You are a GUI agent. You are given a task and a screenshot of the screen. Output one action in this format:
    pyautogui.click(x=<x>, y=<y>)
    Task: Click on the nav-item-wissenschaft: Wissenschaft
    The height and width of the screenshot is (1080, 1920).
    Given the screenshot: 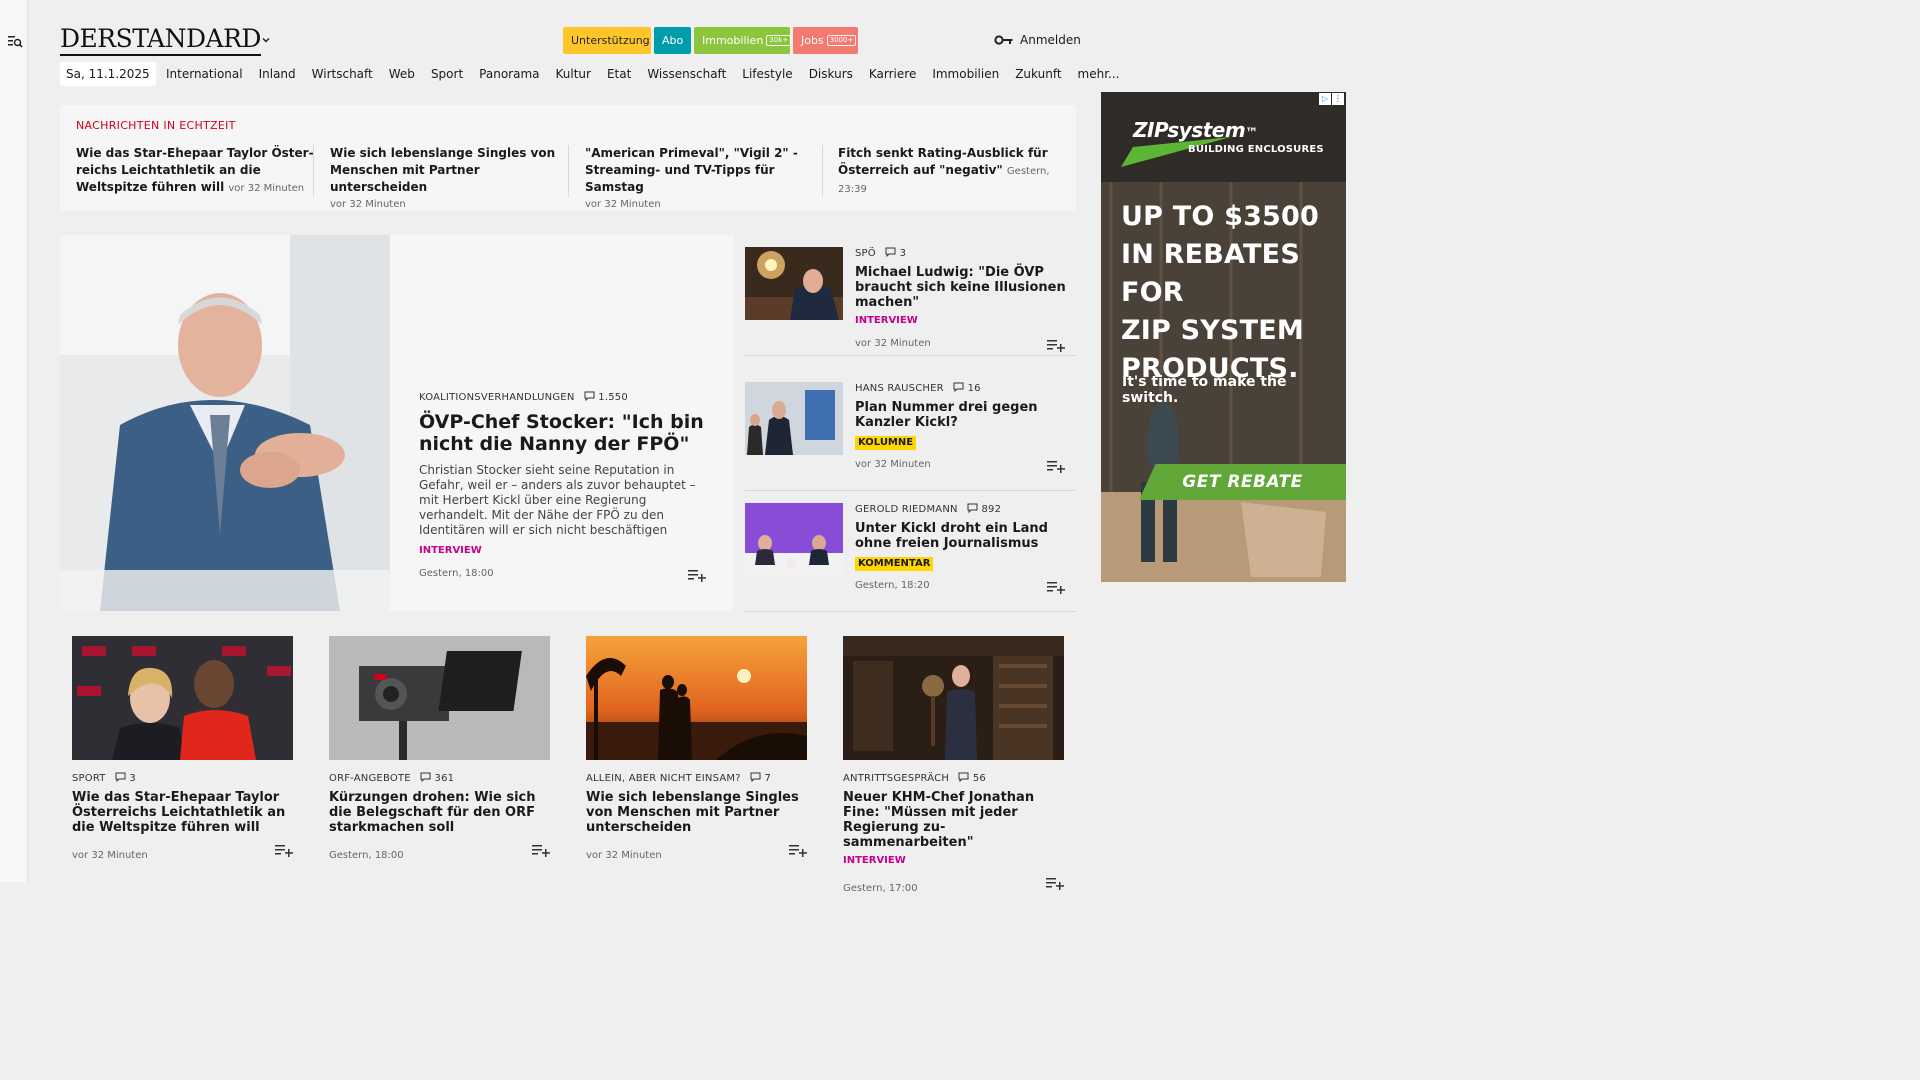 What is the action you would take?
    pyautogui.click(x=686, y=74)
    